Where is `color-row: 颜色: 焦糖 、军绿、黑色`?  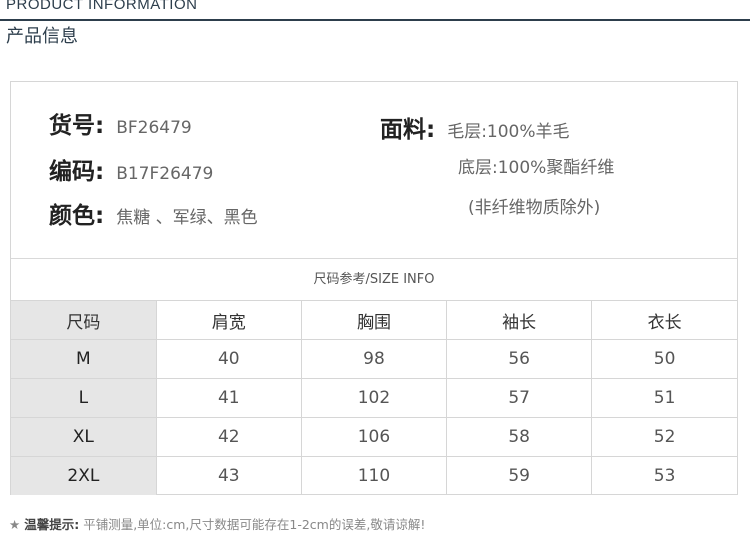
color-row: 颜色: 焦糖 、军绿、黑色 is located at coordinates (153, 213).